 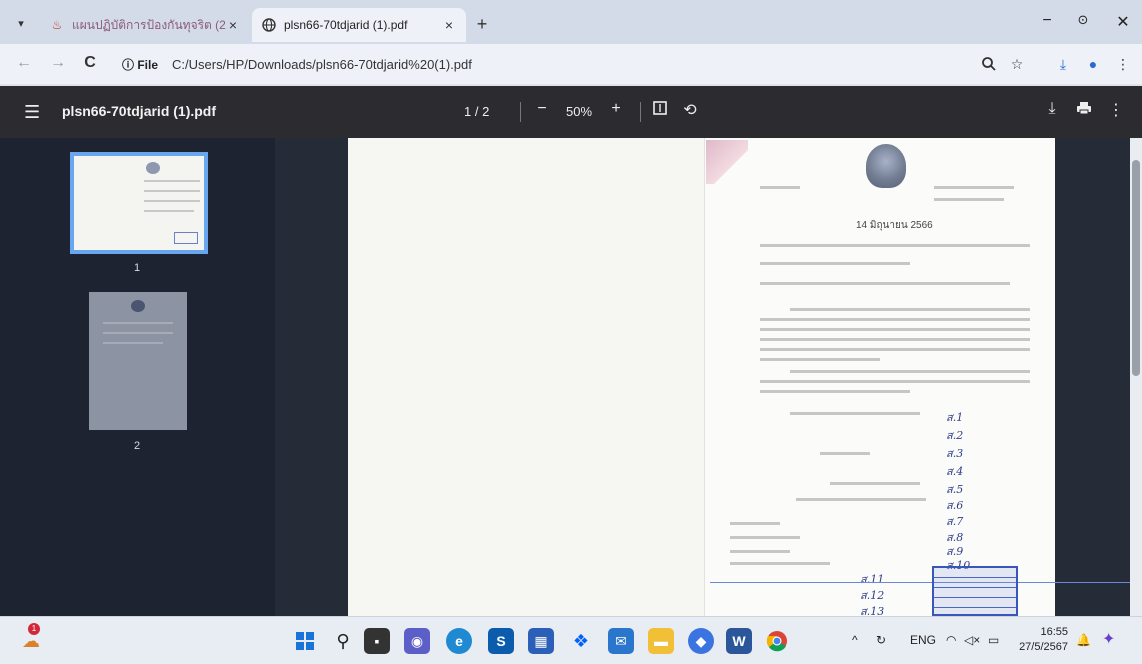 I want to click on pdf-filename: plsn66-70tdjarid (1).pdf, so click(x=139, y=111).